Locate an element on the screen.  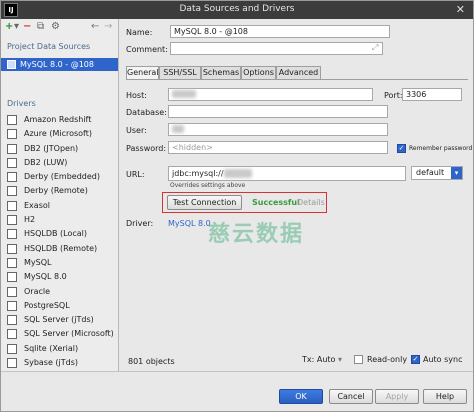
url-input: jdbc:mysql:// is located at coordinates (287, 173).